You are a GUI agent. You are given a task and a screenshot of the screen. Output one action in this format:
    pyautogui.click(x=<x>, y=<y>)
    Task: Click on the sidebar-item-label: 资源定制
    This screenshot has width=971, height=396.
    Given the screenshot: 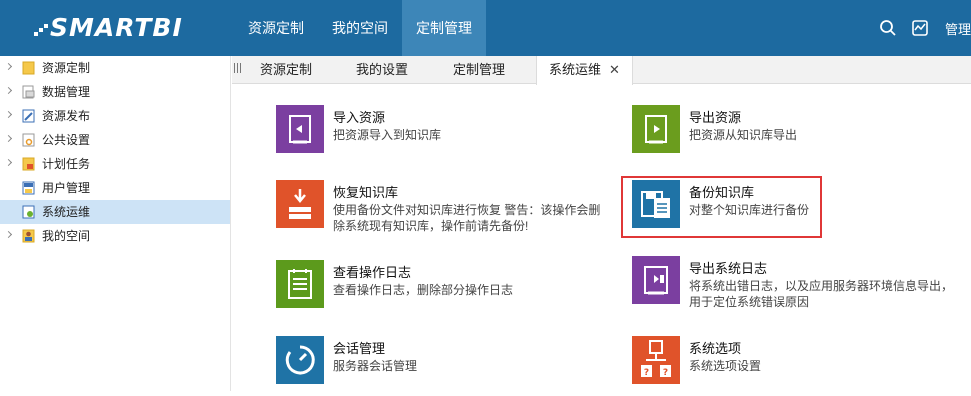 What is the action you would take?
    pyautogui.click(x=66, y=68)
    